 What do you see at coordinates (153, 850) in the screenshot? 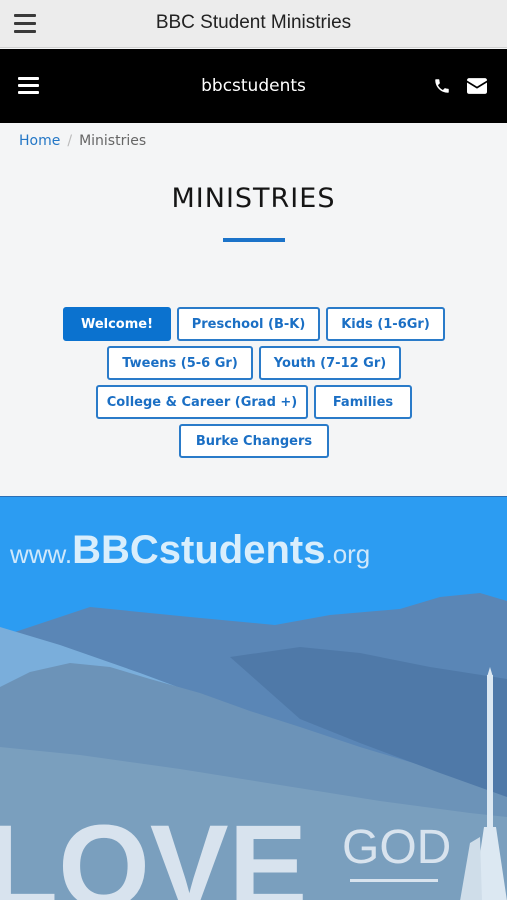
I see `banner-love-text: LOVE` at bounding box center [153, 850].